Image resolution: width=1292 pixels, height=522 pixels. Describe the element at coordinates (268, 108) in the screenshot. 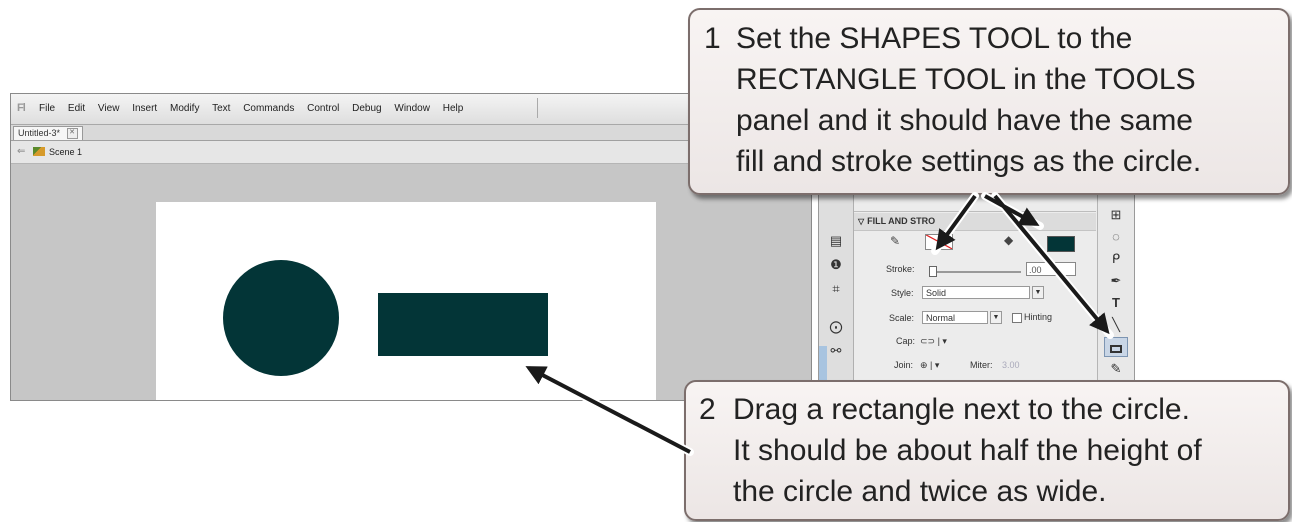

I see `menu-commands: Commands` at that location.